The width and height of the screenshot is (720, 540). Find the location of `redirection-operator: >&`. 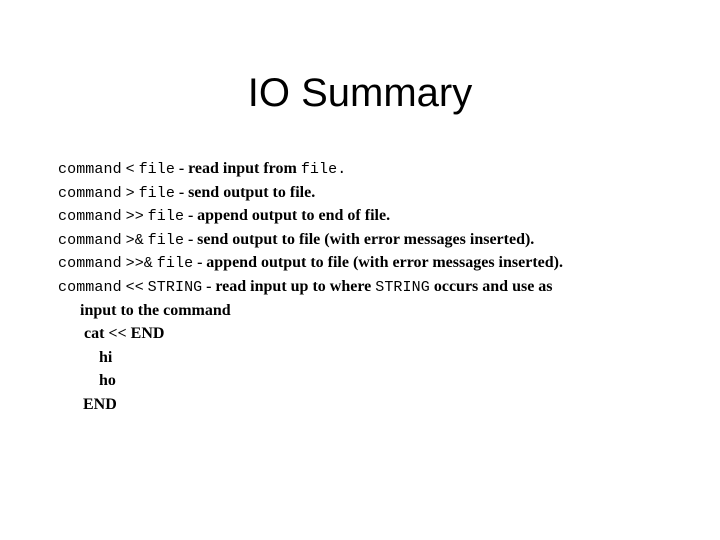

redirection-operator: >& is located at coordinates (134, 240).